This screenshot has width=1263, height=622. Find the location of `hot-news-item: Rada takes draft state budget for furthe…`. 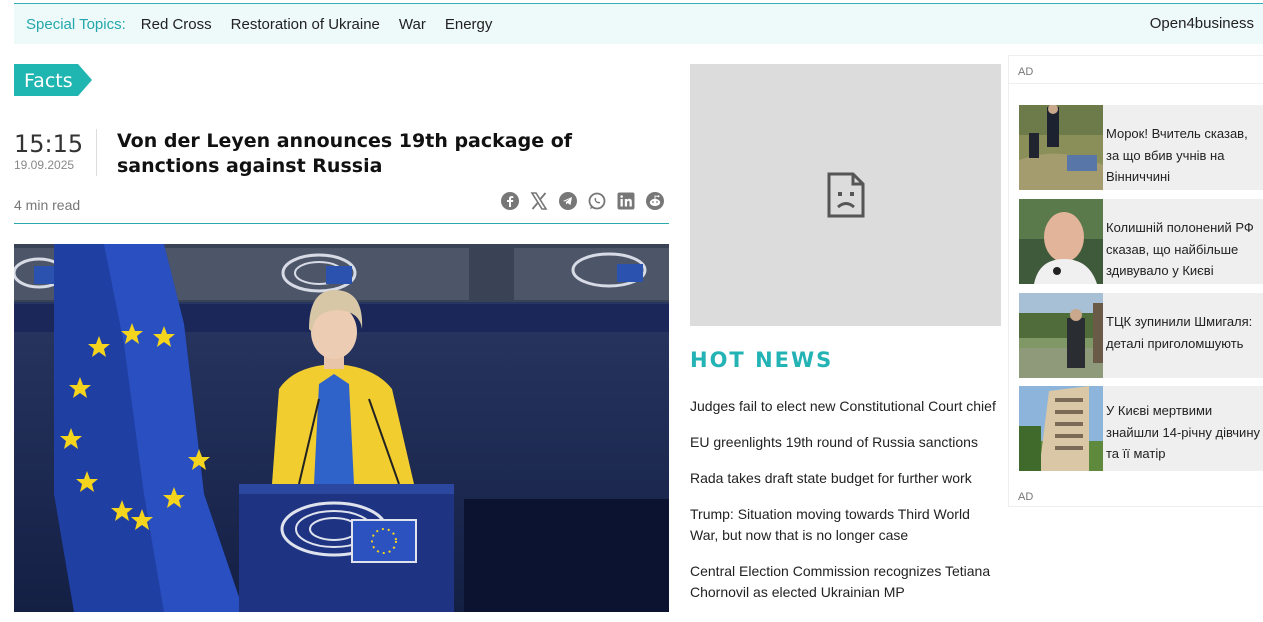

hot-news-item: Rada takes draft state budget for furthe… is located at coordinates (845, 478).